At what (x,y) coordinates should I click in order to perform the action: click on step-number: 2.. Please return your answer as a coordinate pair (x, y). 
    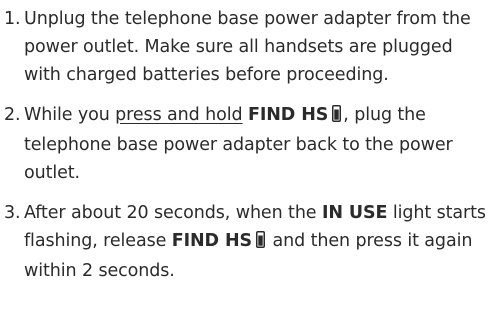
    Looking at the image, I should click on (12, 115).